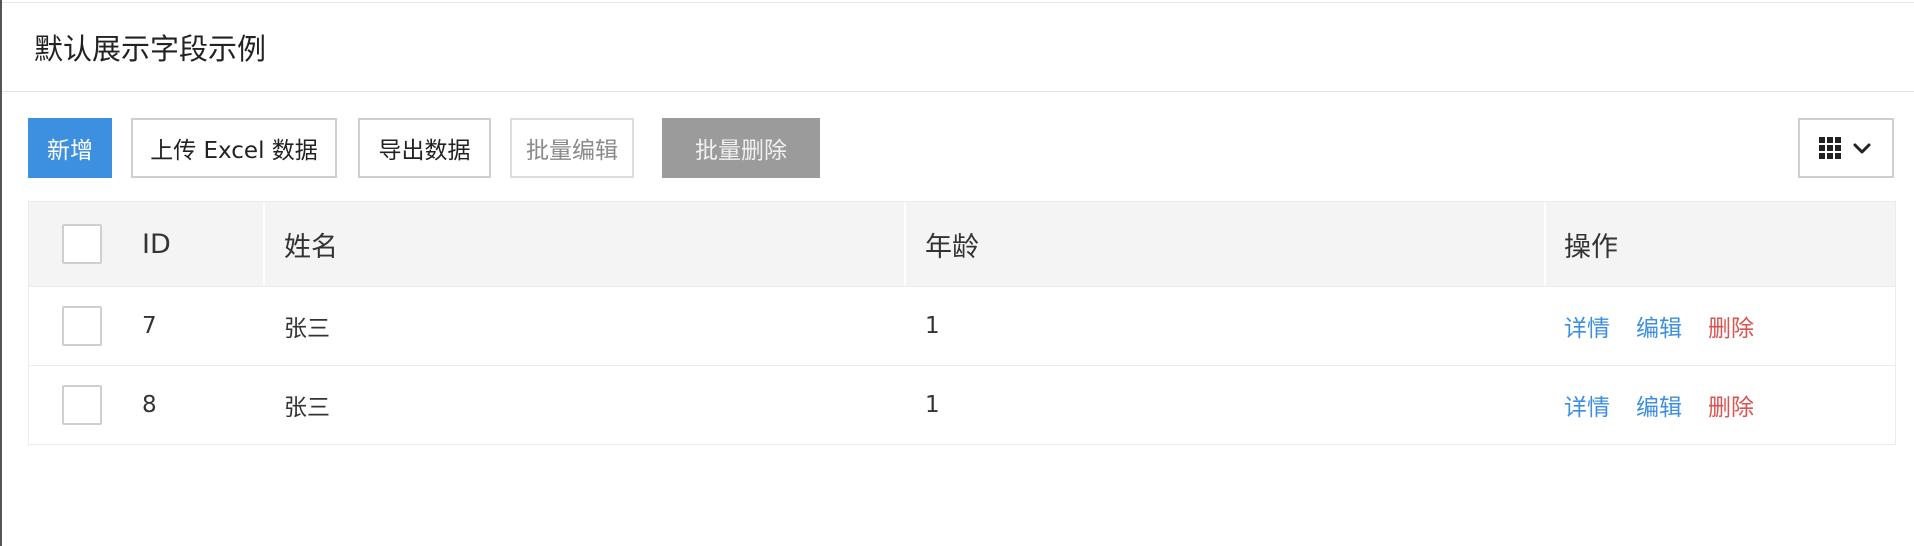 This screenshot has height=546, width=1914. I want to click on cell-id: 8, so click(149, 405).